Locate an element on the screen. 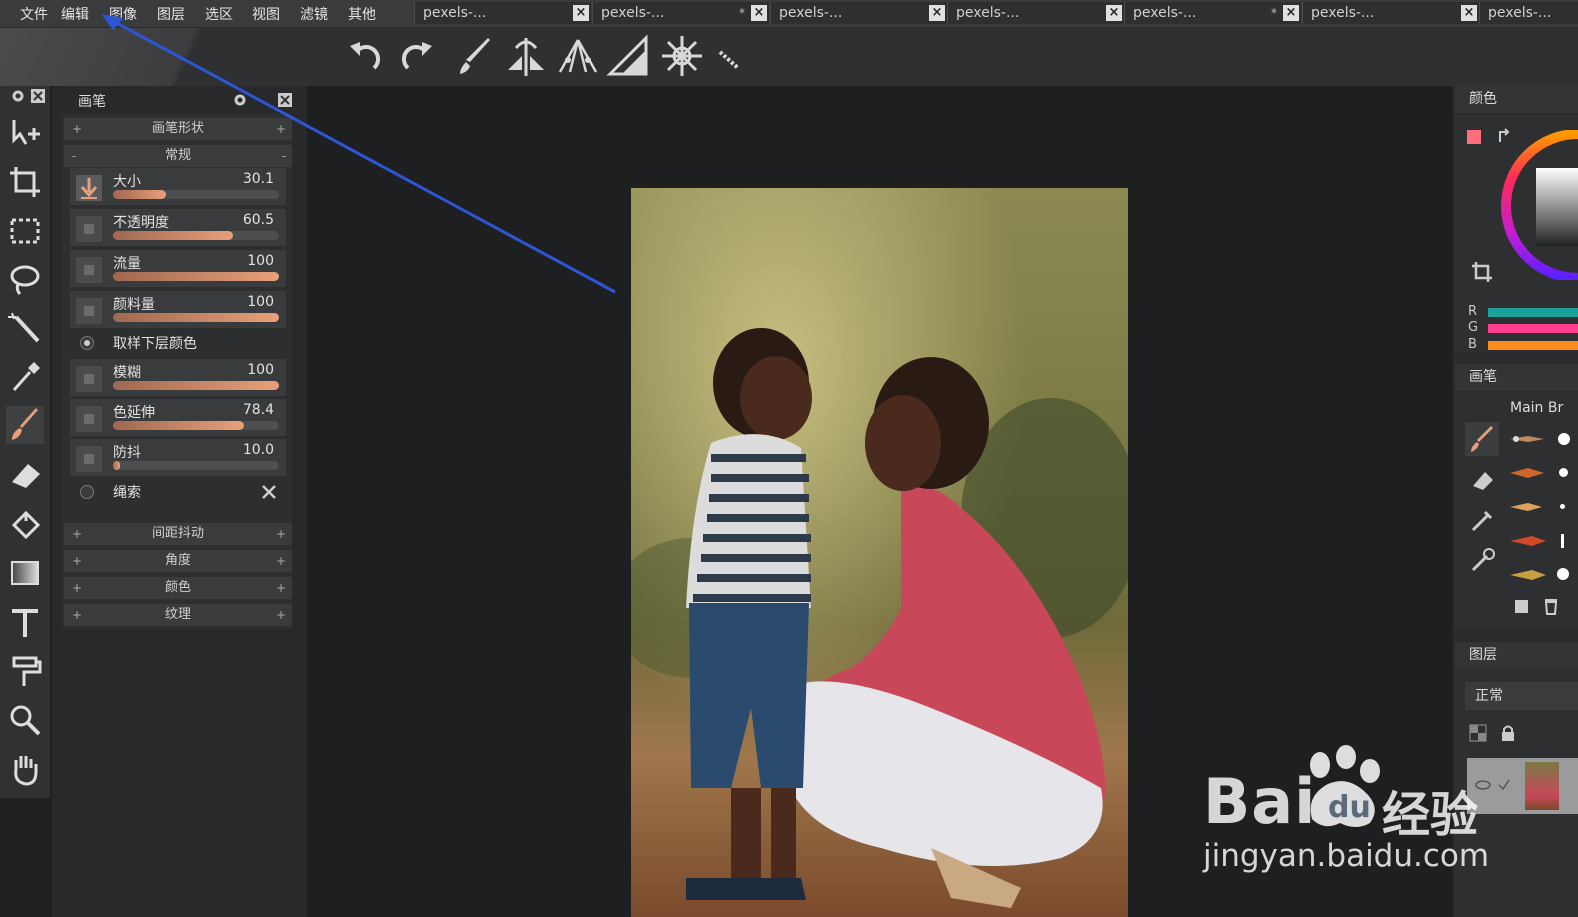 The height and width of the screenshot is (917, 1578). gradient-icon is located at coordinates (25, 573).